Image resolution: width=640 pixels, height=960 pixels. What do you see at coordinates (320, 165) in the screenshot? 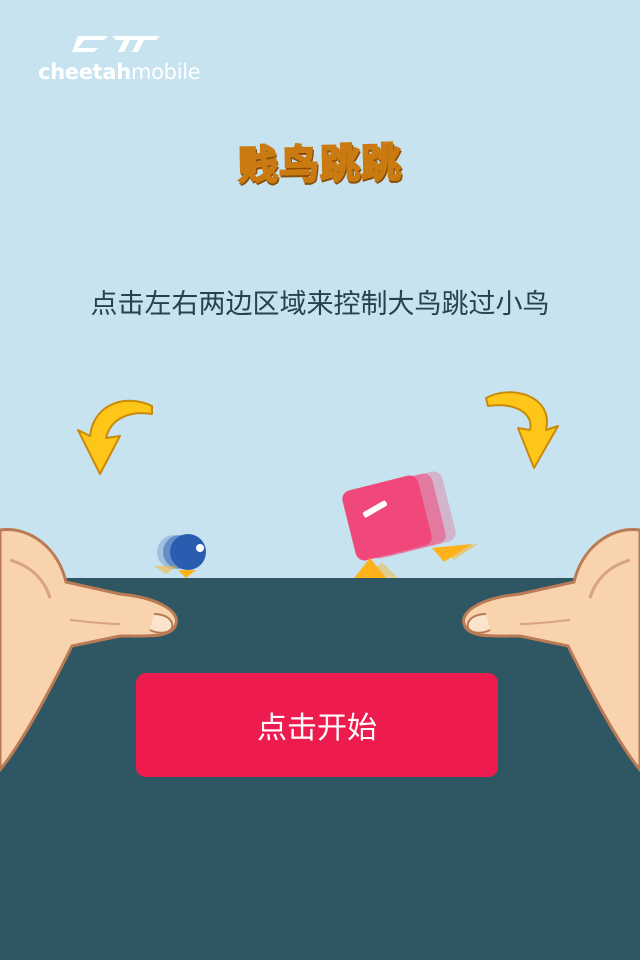
I see `game-title: 贱鸟跳跳` at bounding box center [320, 165].